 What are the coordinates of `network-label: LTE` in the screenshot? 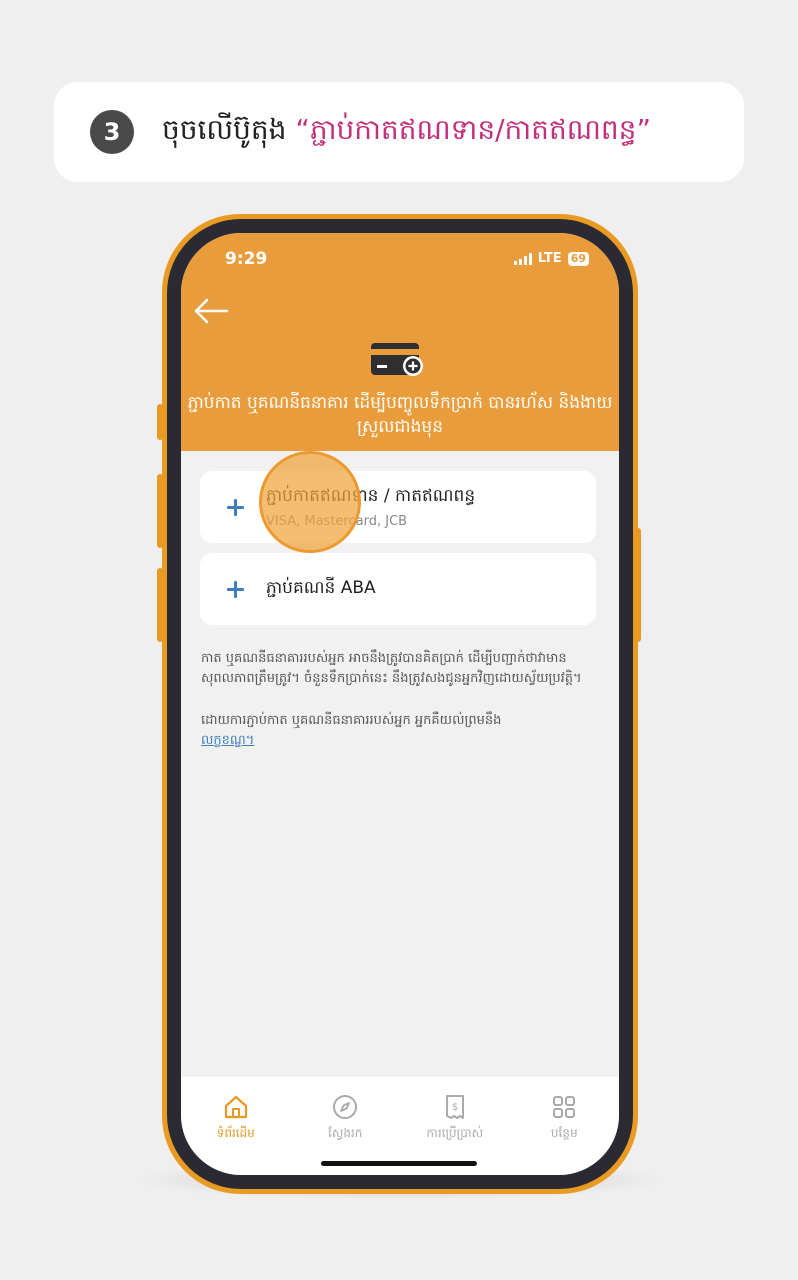 It's located at (549, 258).